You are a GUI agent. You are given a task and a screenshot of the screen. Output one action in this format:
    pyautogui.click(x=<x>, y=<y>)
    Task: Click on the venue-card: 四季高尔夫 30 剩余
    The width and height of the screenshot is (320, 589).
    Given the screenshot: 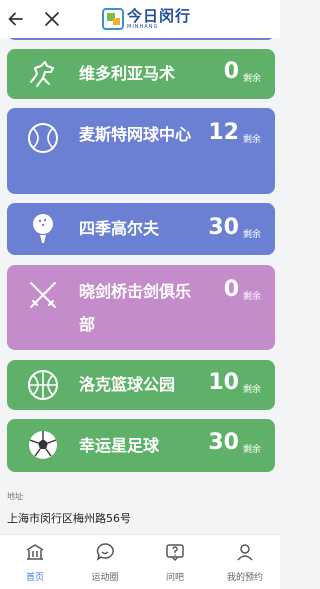 What is the action you would take?
    pyautogui.click(x=141, y=229)
    